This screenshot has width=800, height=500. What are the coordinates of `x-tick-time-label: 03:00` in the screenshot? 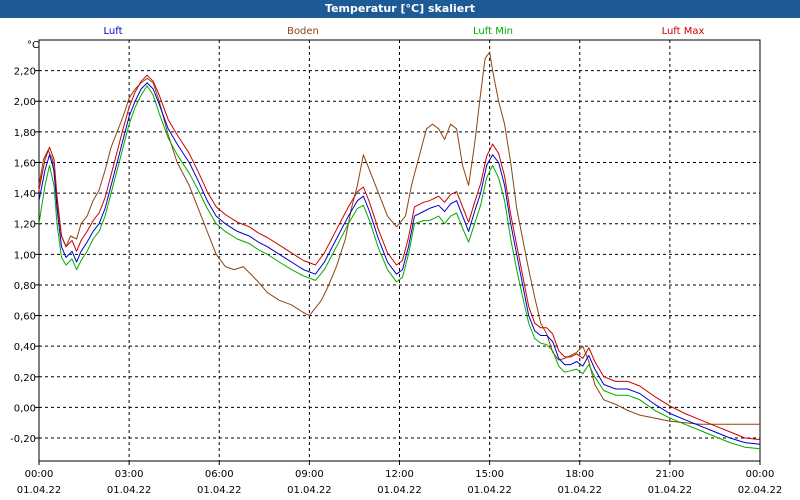 It's located at (129, 474).